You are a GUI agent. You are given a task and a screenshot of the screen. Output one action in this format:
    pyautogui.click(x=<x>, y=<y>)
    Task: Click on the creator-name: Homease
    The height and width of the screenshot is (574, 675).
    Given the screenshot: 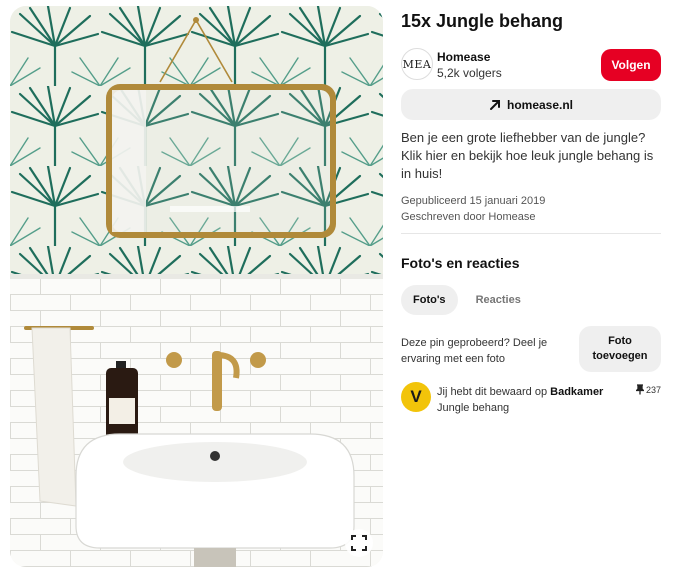 What is the action you would take?
    pyautogui.click(x=463, y=57)
    